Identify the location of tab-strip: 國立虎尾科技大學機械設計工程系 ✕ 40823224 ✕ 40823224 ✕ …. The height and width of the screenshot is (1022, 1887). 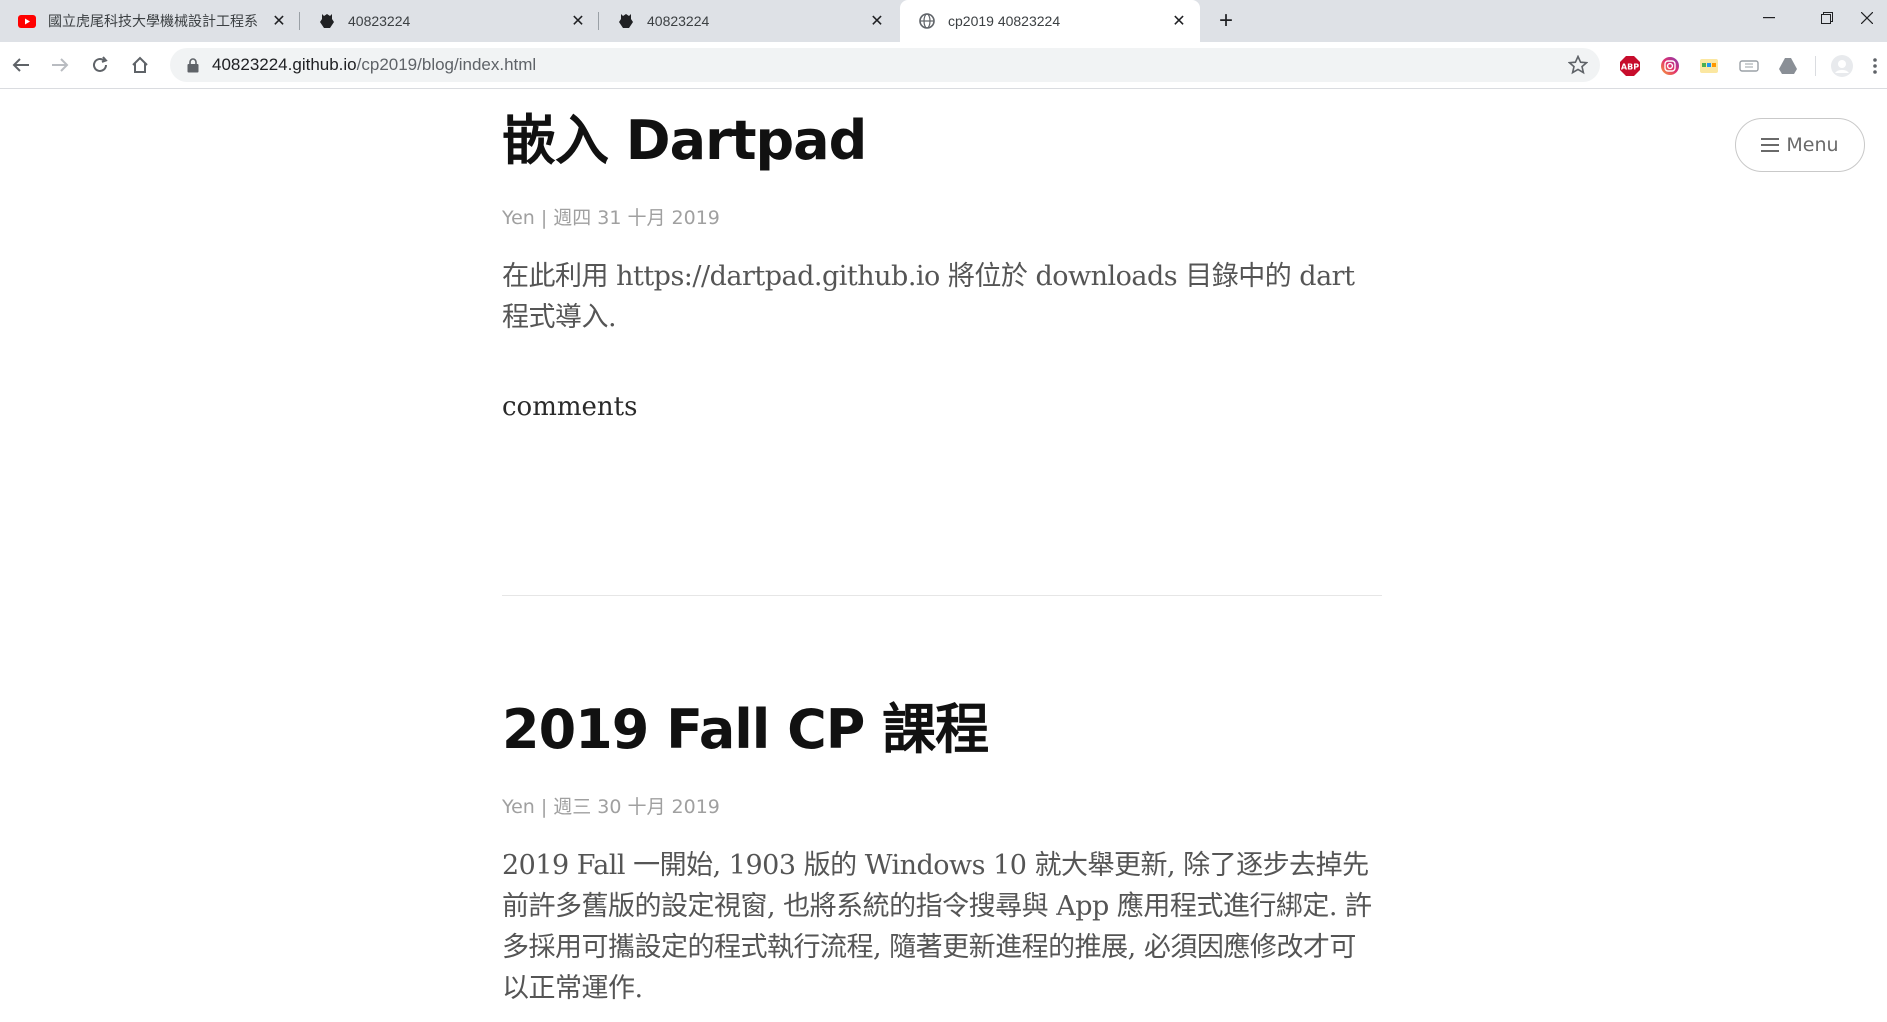
(943, 21).